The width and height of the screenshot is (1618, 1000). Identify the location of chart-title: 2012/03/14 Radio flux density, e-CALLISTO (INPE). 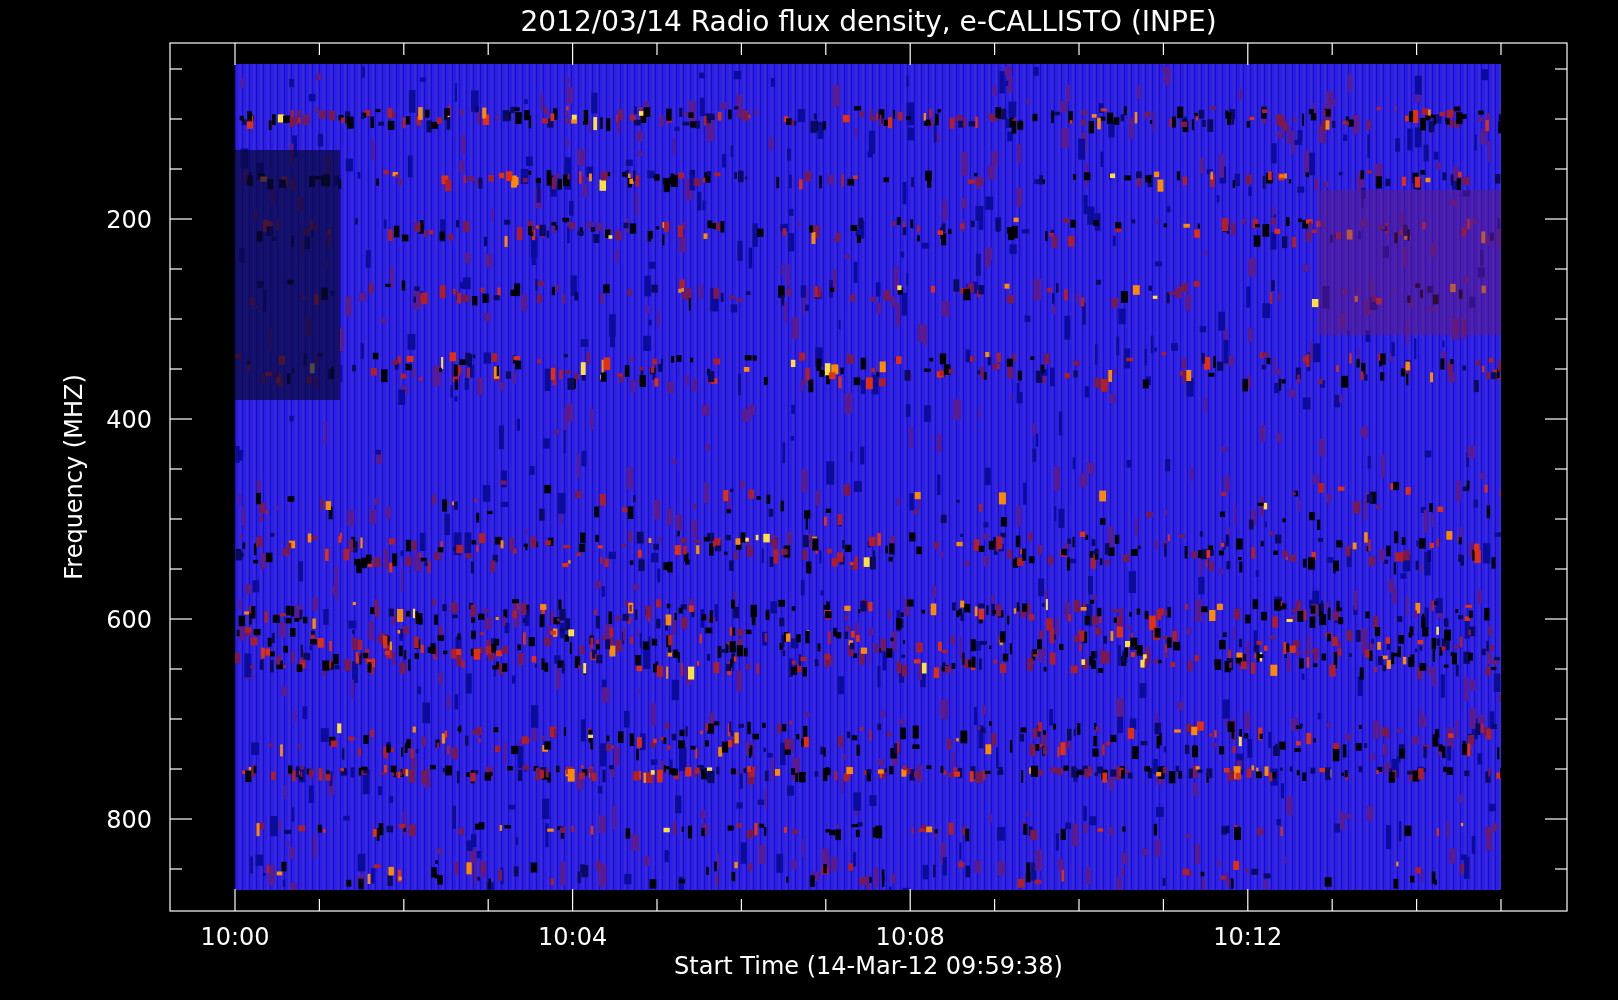
(868, 21).